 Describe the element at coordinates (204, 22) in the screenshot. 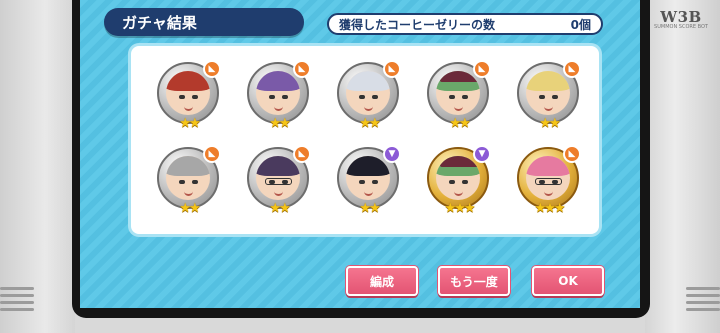

I see `title-tab: ガチャ結果` at that location.